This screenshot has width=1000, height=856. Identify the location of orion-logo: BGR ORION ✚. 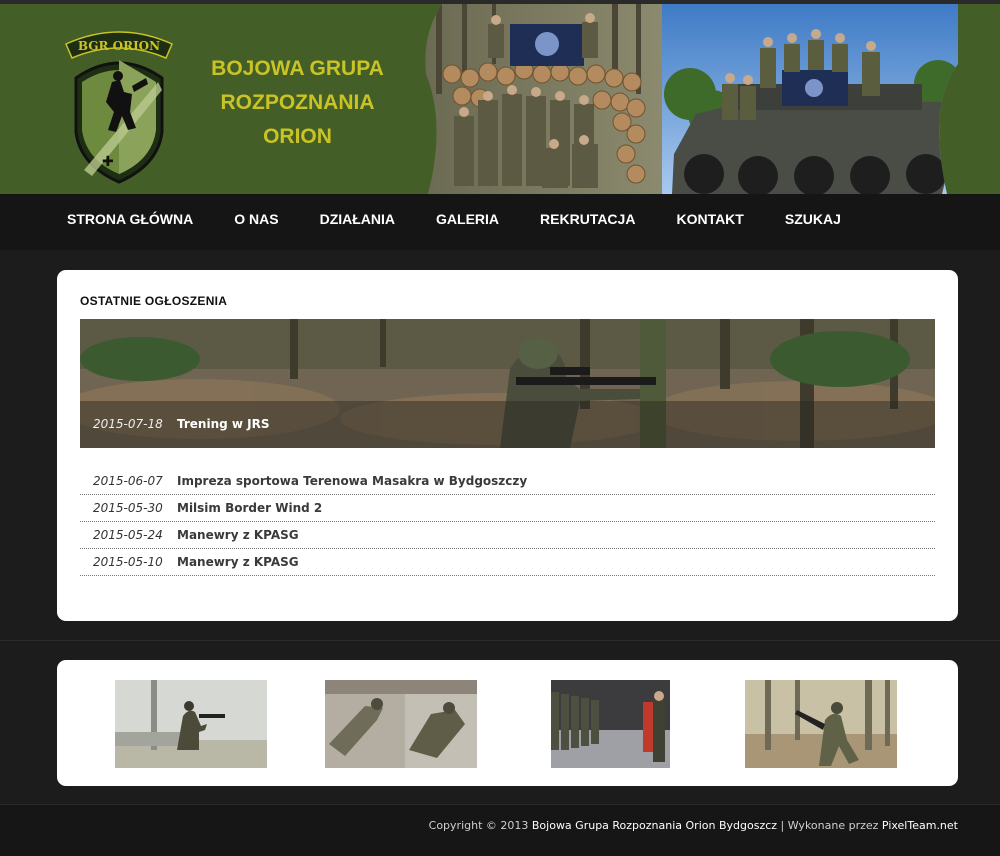
(119, 104).